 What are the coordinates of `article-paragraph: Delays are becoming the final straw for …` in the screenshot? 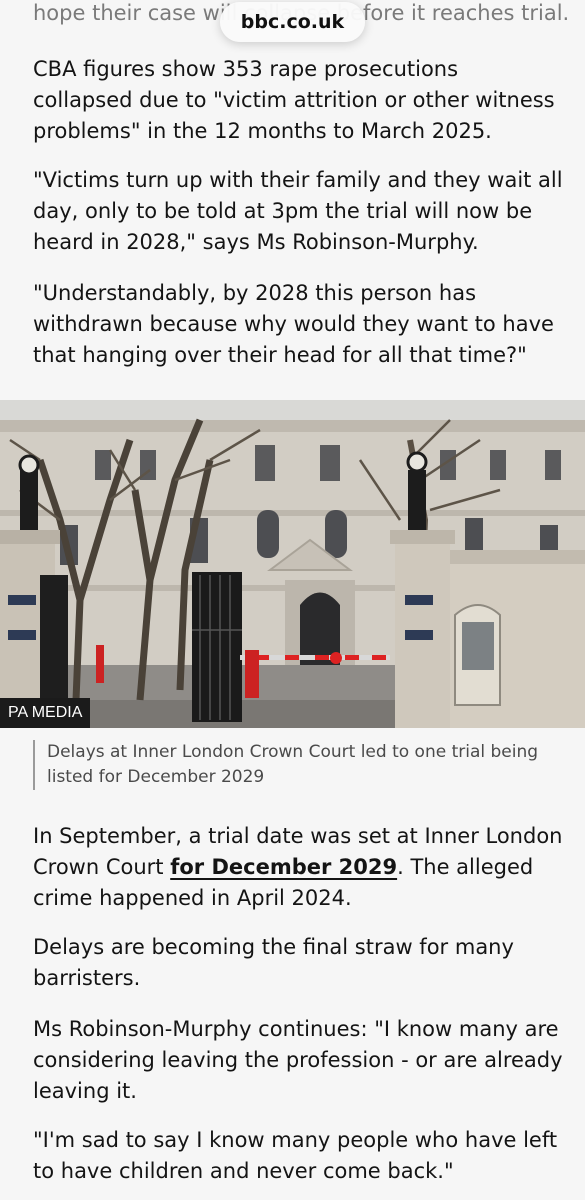 It's located at (273, 962).